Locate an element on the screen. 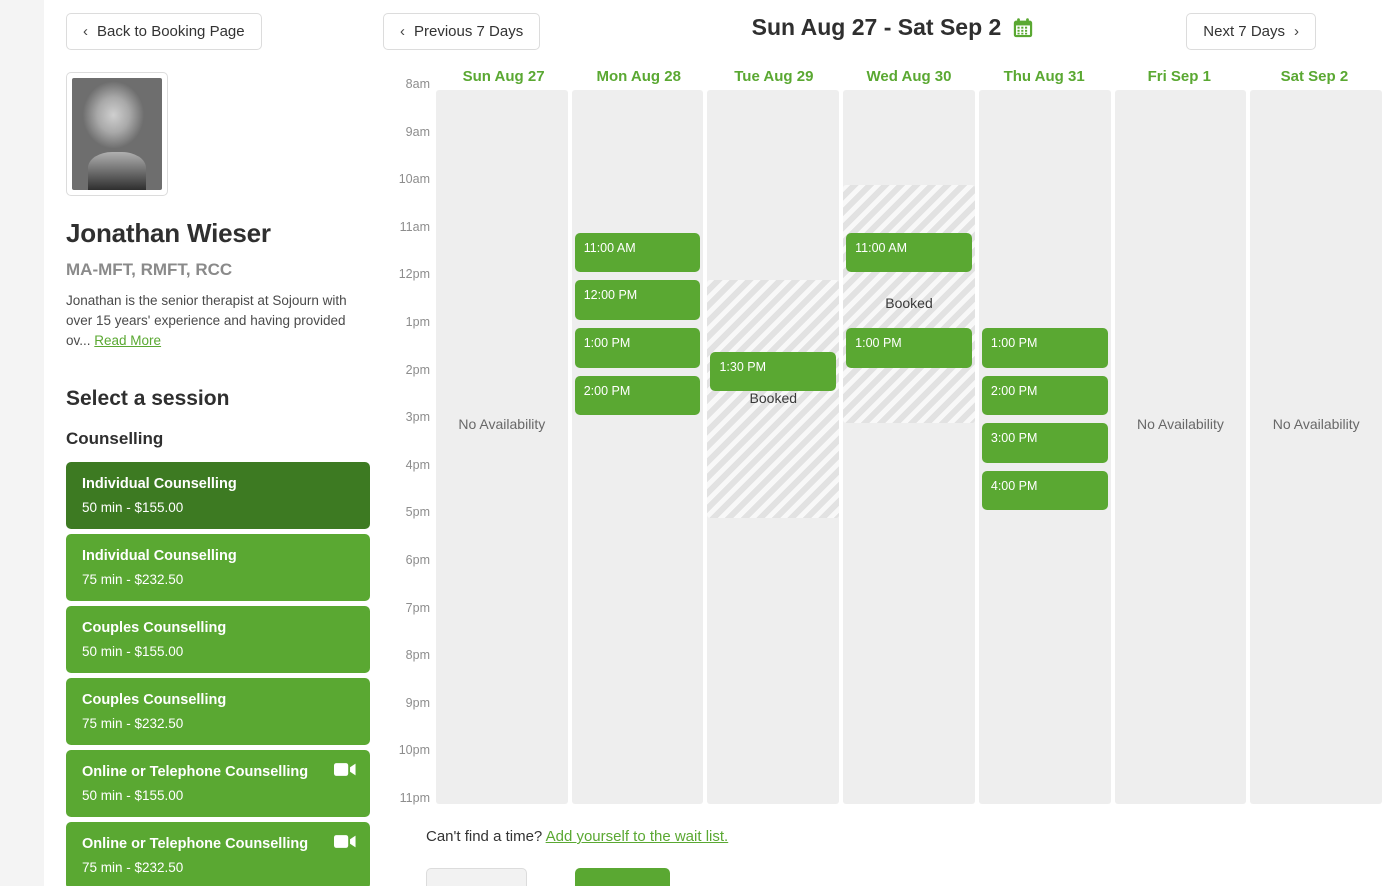  select-session-heading: Select a session is located at coordinates (148, 398).